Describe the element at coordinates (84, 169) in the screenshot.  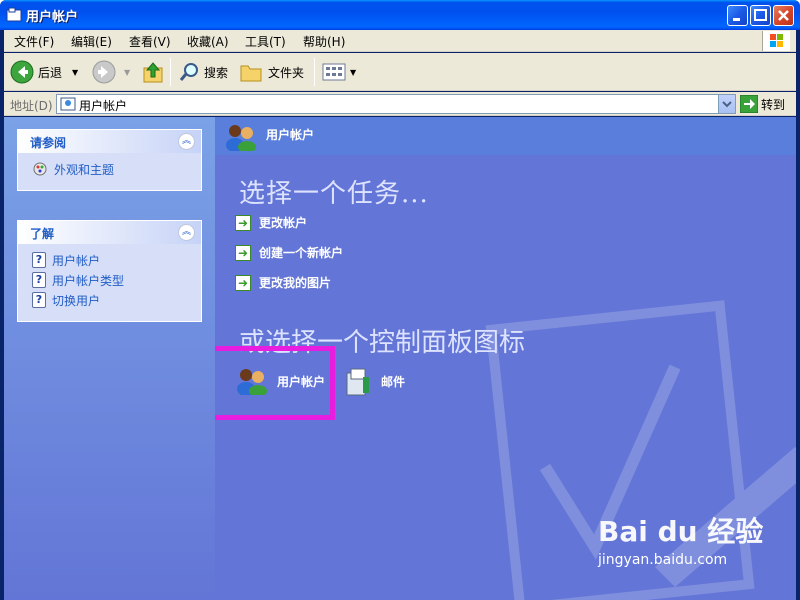
I see `link-label: 外观和主题` at that location.